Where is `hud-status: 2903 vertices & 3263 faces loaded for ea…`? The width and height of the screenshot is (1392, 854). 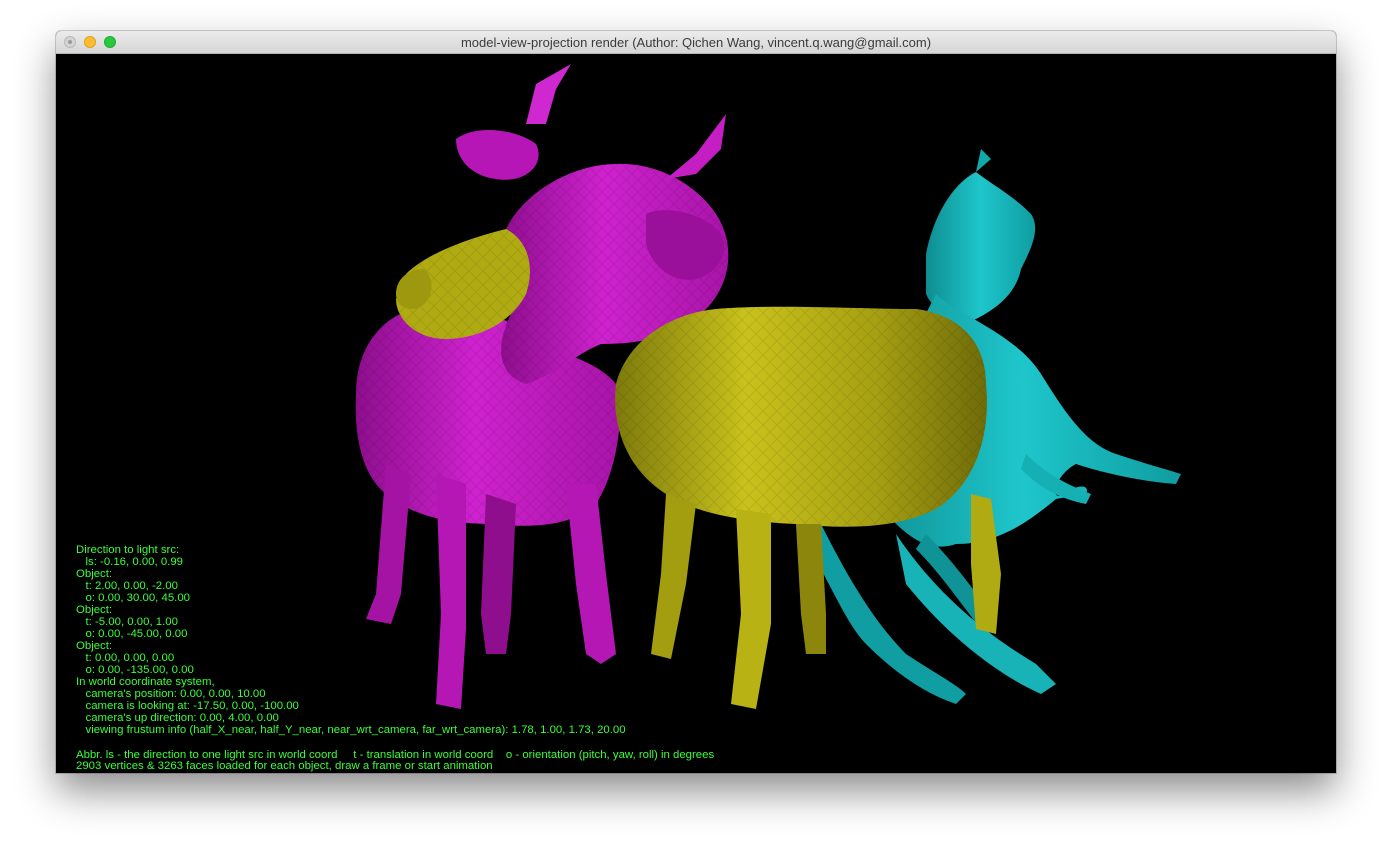 hud-status: 2903 vertices & 3263 faces loaded for ea… is located at coordinates (284, 766).